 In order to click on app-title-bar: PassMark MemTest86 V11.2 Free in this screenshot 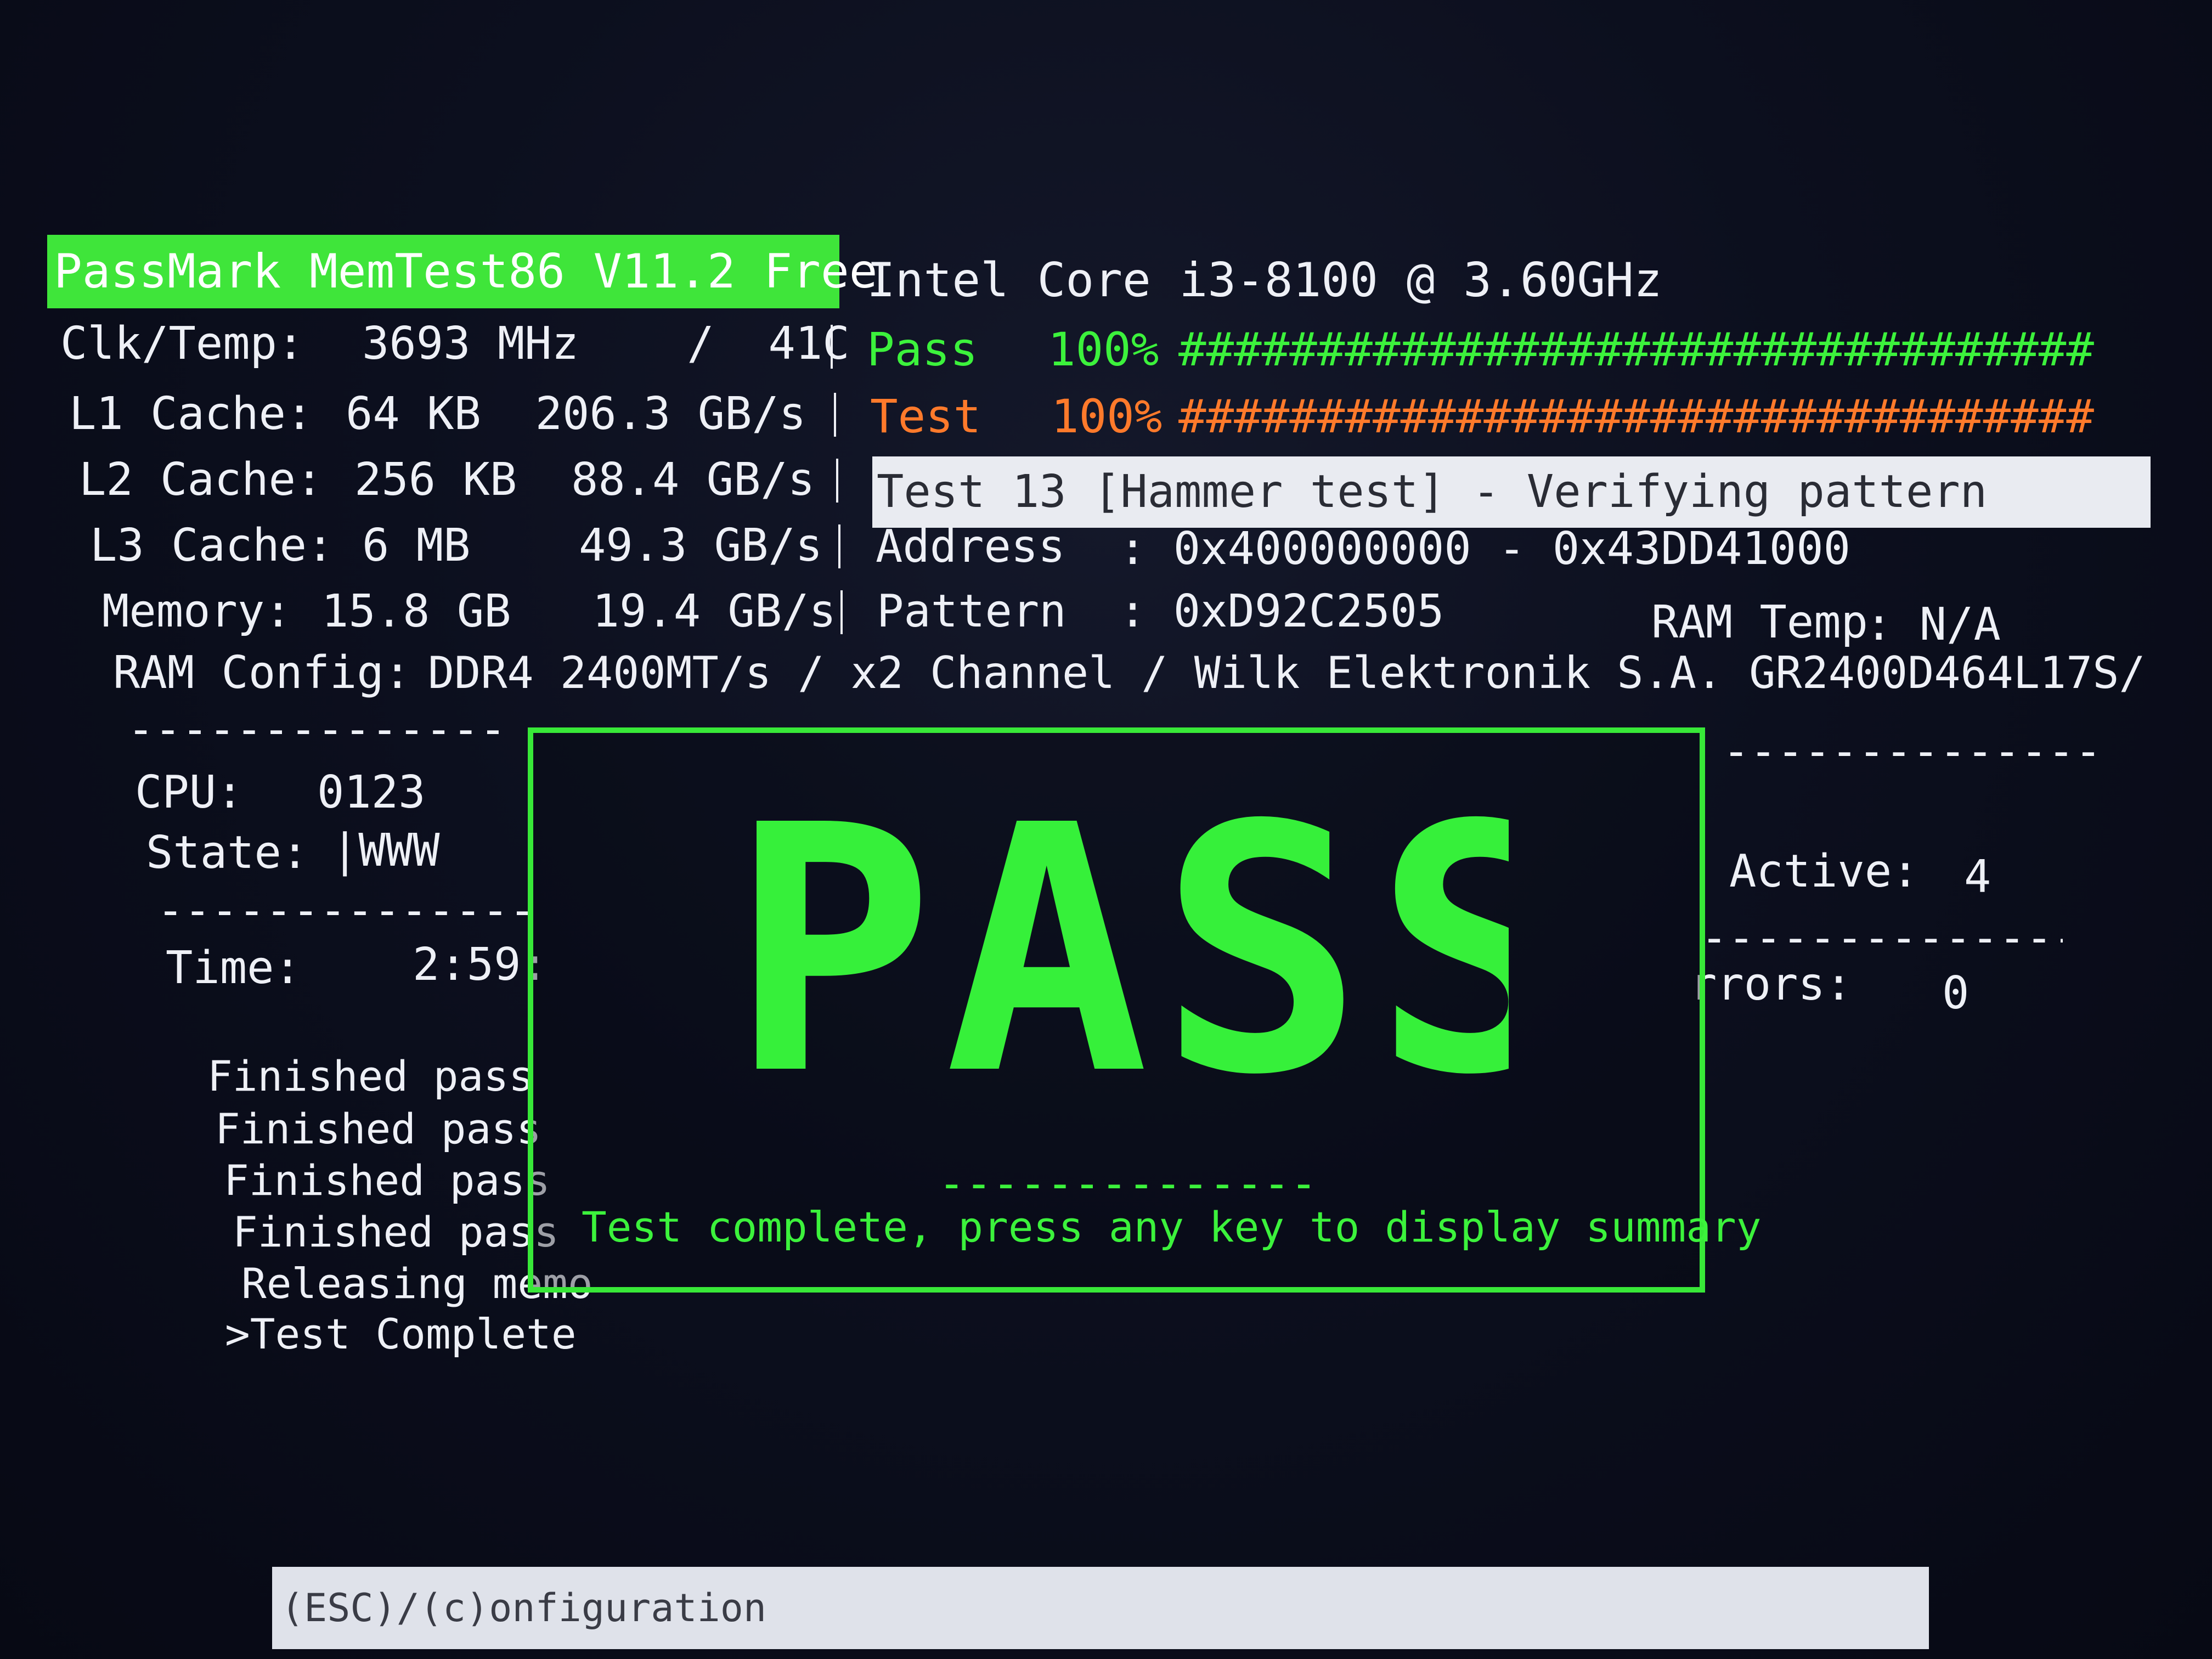, I will do `click(462, 271)`.